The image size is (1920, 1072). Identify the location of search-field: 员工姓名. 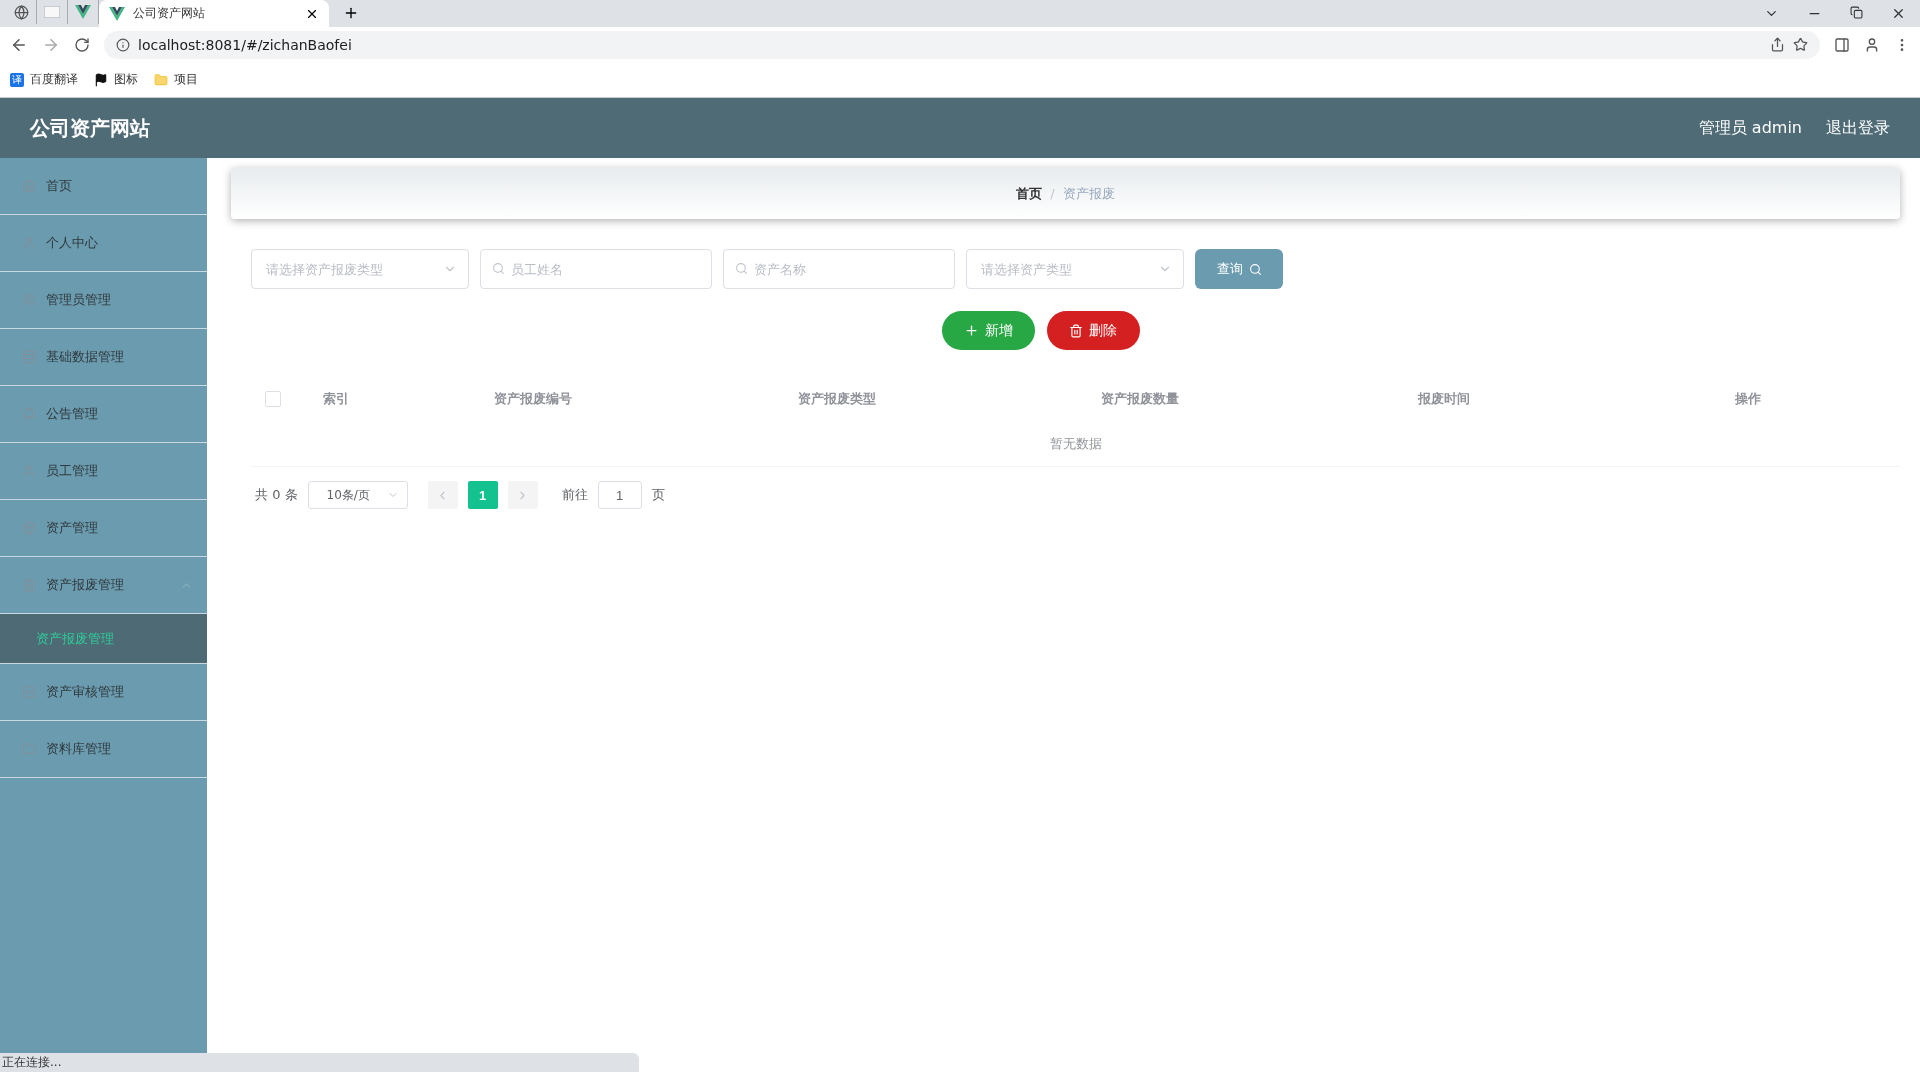
(596, 269).